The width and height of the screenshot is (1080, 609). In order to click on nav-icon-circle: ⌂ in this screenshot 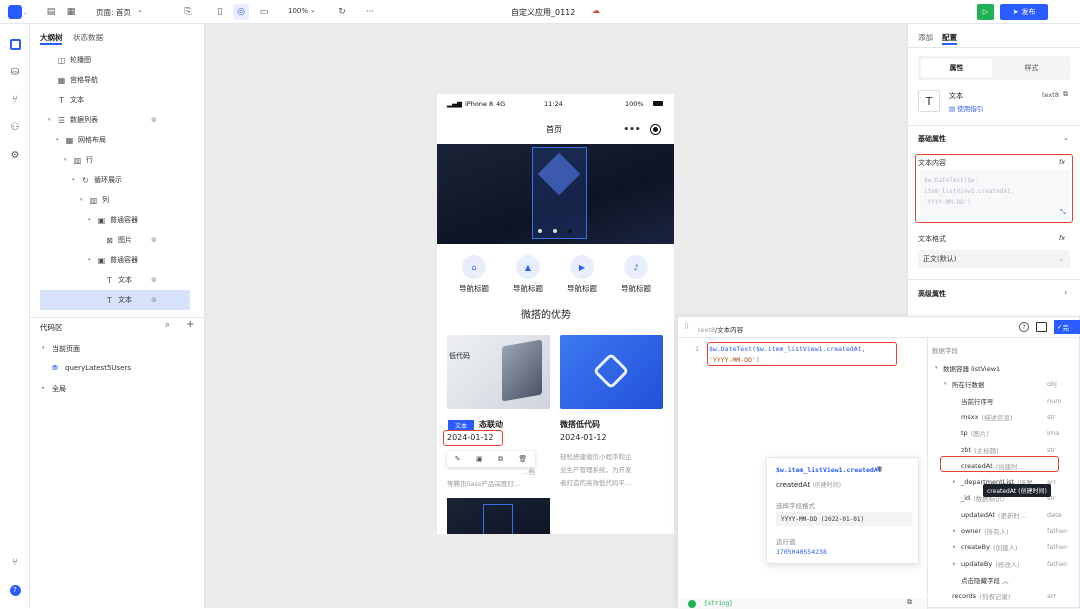, I will do `click(474, 267)`.